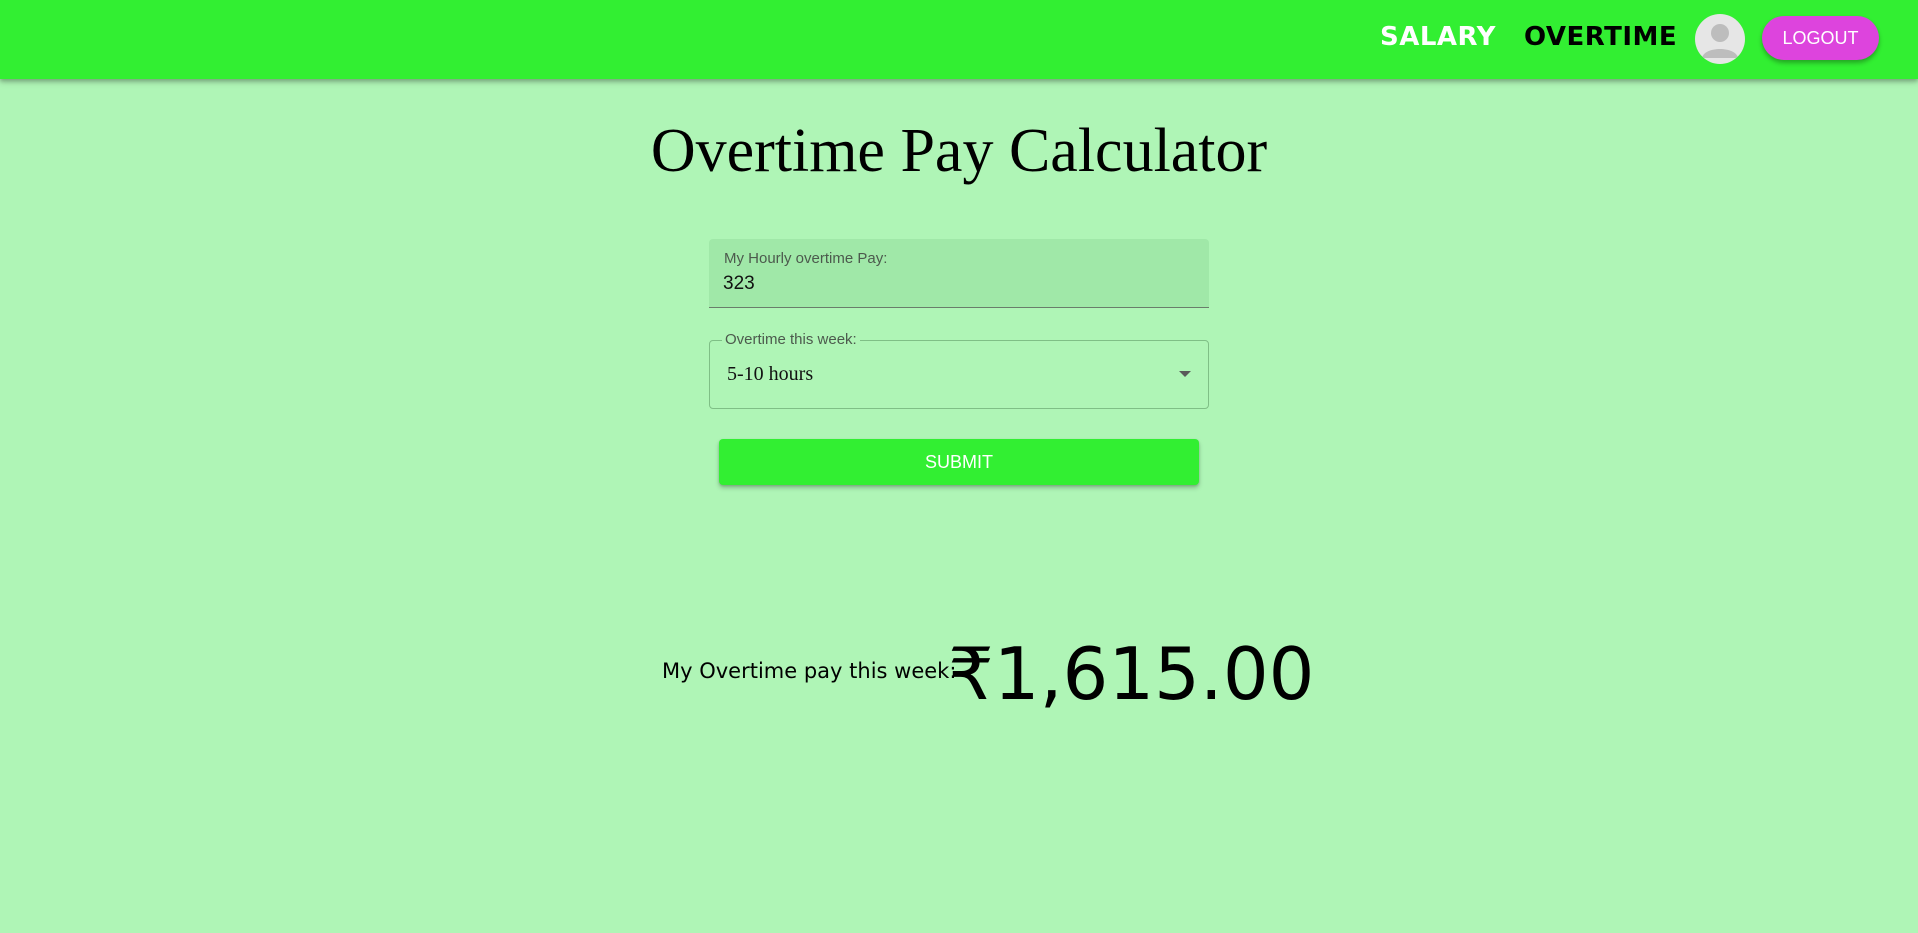 The width and height of the screenshot is (1918, 933). I want to click on logout-button: LOGOUT, so click(1820, 38).